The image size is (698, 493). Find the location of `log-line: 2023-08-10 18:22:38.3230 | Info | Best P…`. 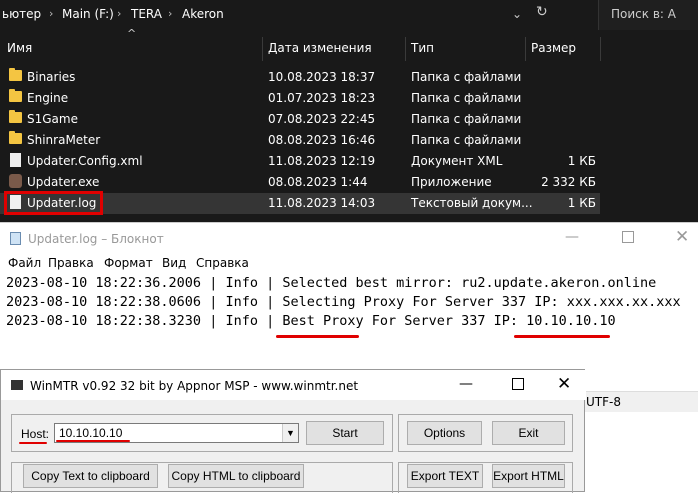

log-line: 2023-08-10 18:22:38.3230 | Info | Best P… is located at coordinates (311, 321).